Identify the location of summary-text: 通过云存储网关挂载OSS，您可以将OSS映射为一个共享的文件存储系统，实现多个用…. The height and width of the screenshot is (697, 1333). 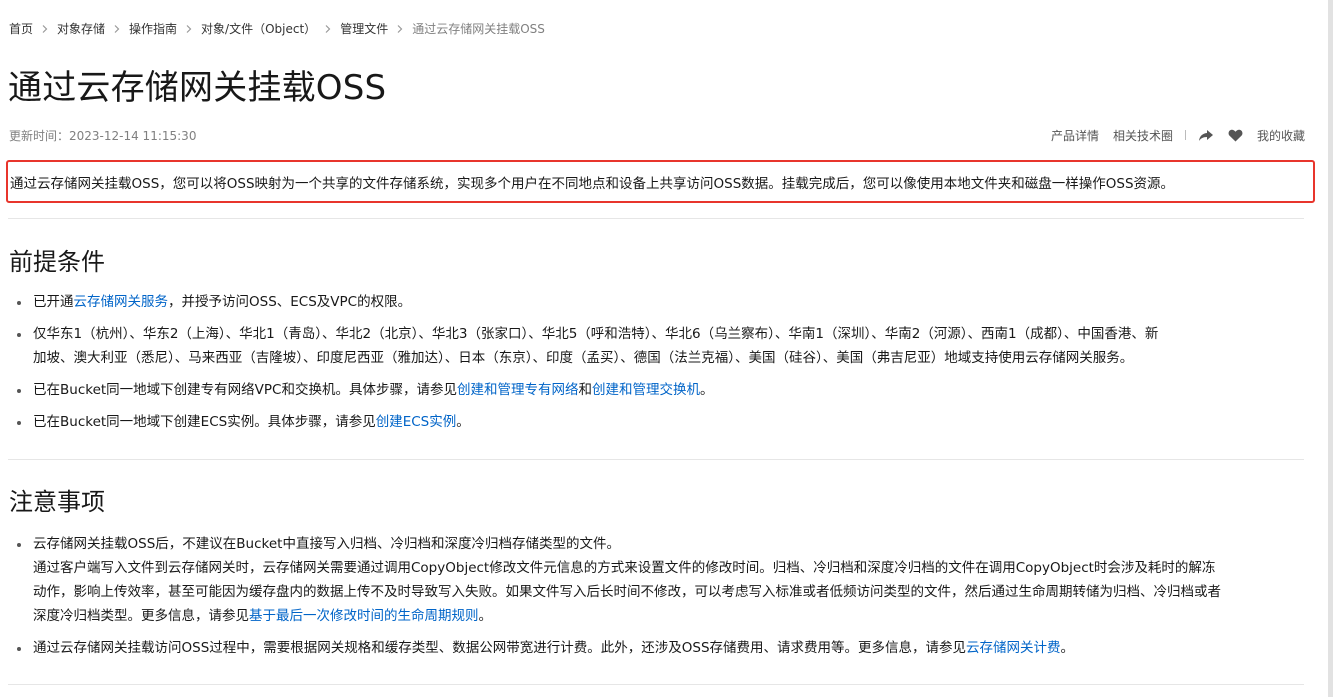
(592, 183).